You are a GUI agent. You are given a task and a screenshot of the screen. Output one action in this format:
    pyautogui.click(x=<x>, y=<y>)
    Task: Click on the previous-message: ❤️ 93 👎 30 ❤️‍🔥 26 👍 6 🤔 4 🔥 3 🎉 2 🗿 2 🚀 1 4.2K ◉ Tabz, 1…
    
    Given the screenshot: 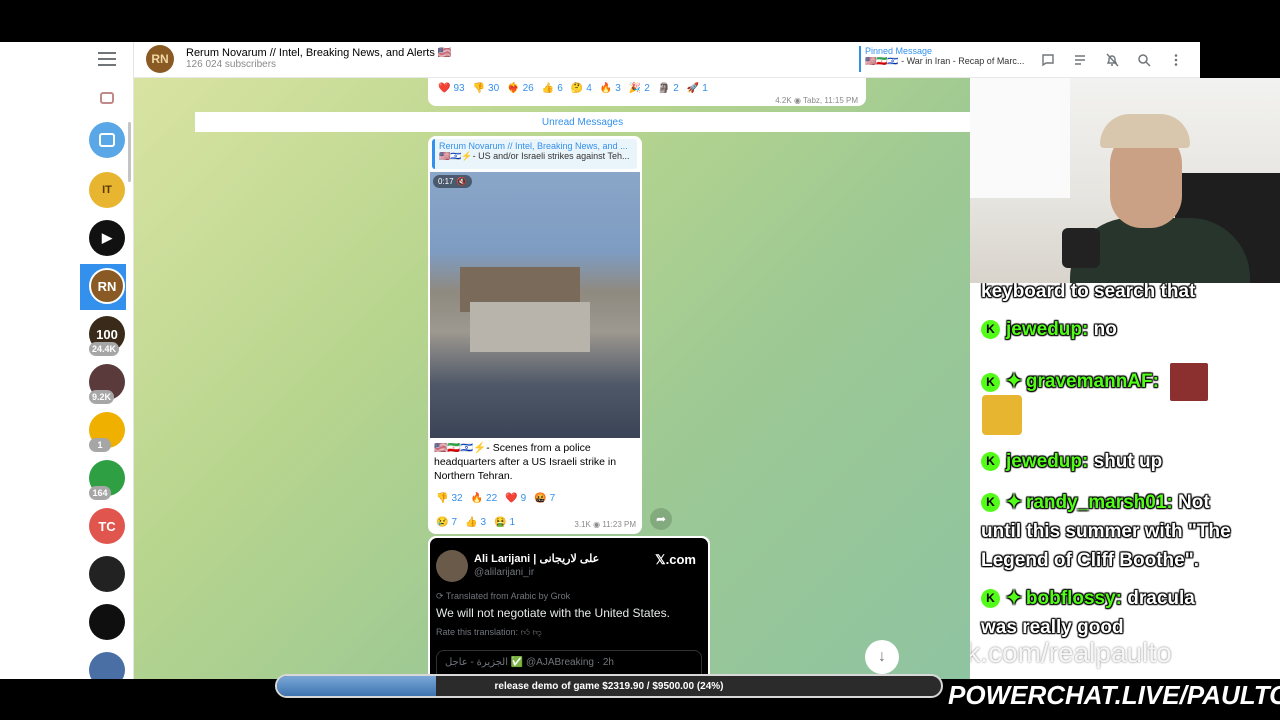 What is the action you would take?
    pyautogui.click(x=647, y=92)
    